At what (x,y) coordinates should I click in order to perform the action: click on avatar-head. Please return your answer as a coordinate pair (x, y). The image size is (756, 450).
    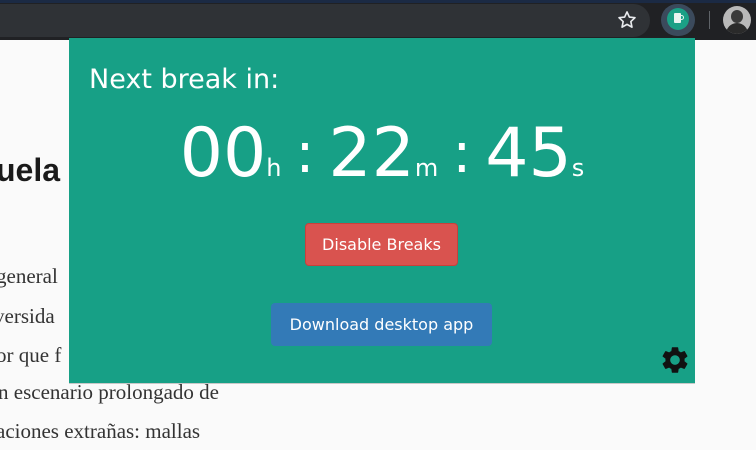
    Looking at the image, I should click on (737, 16).